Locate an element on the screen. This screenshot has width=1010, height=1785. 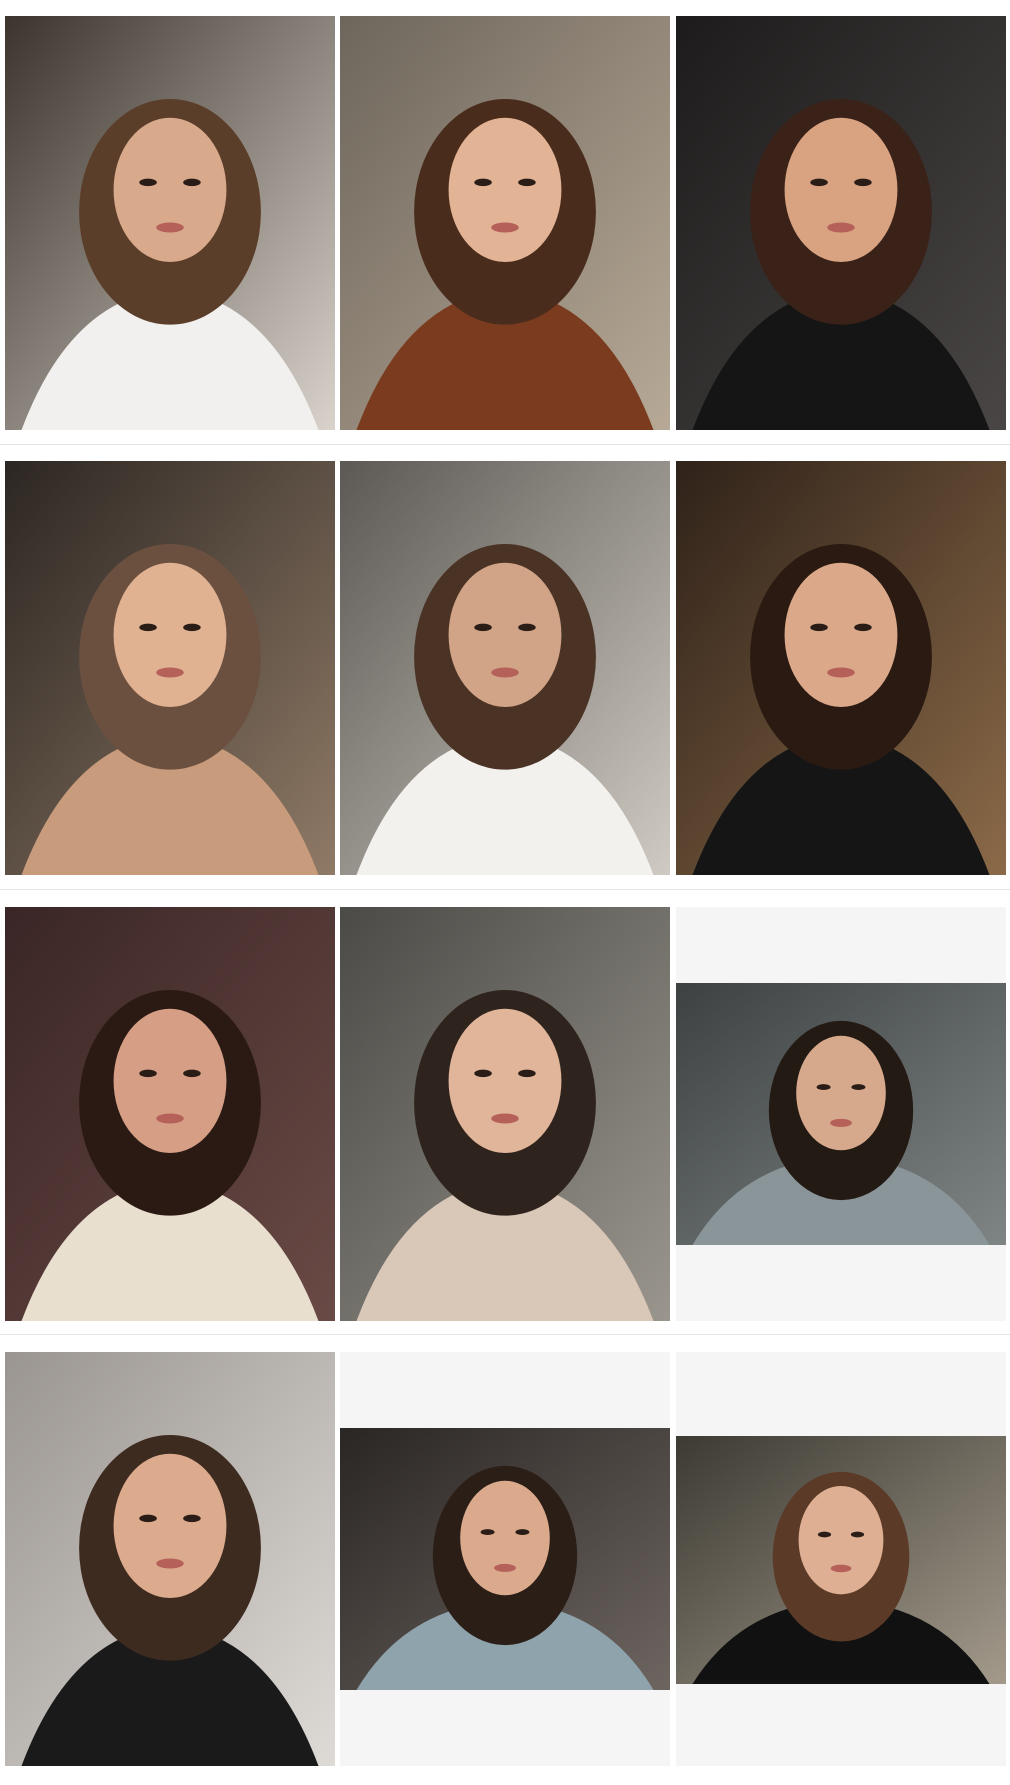
woman-hand-on-cheek-photo is located at coordinates (170, 668).